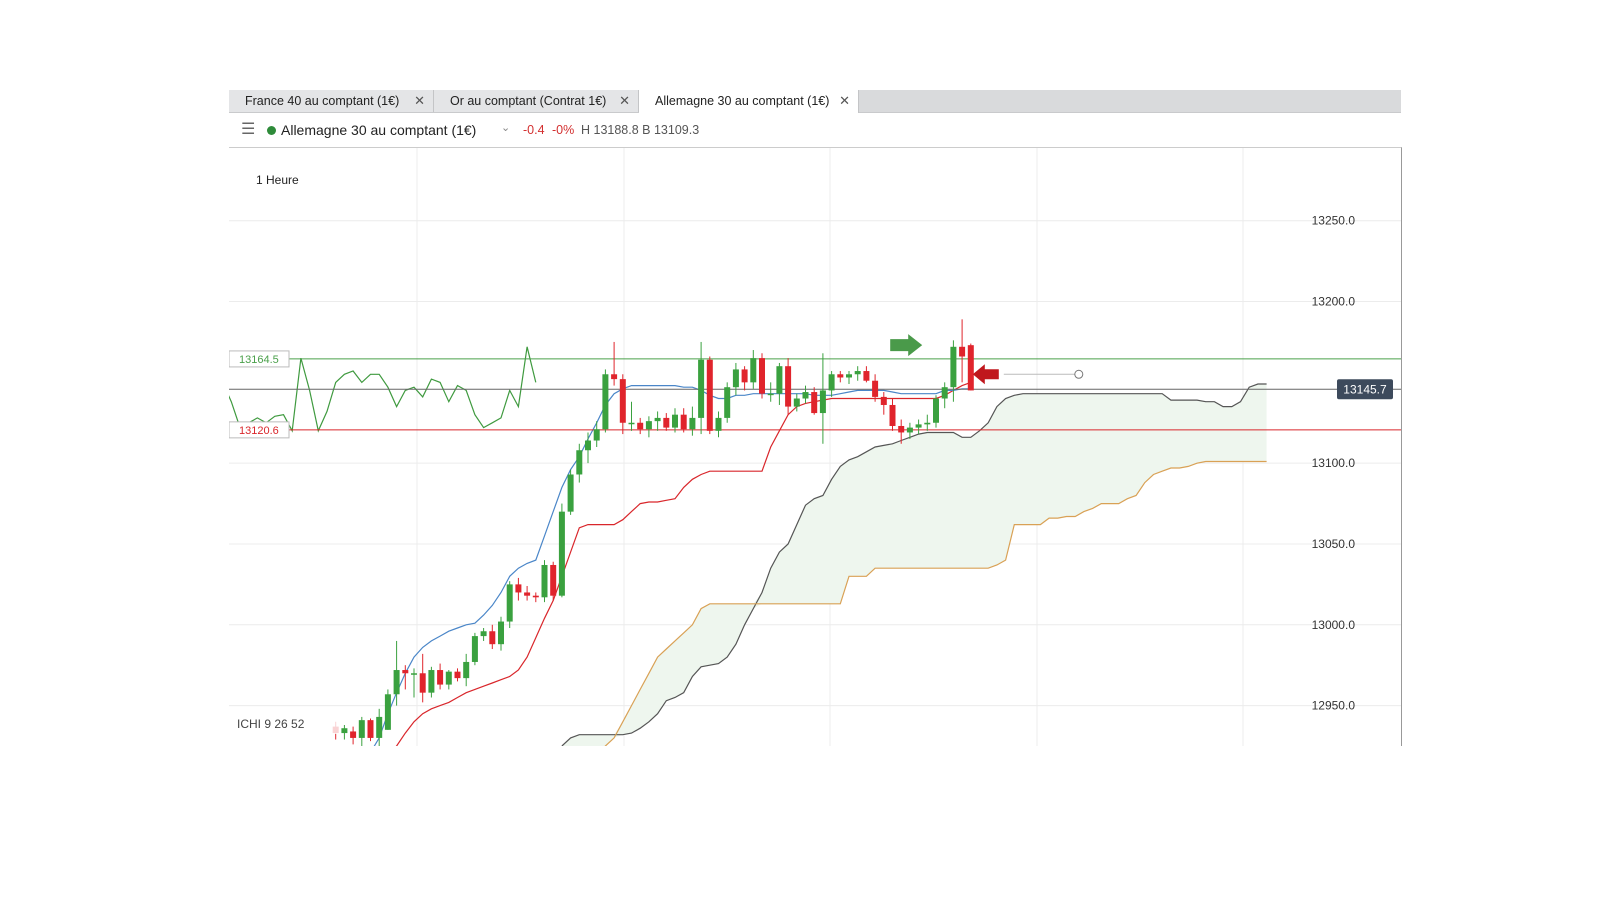 The height and width of the screenshot is (900, 1600). Describe the element at coordinates (1334, 706) in the screenshot. I see `y-tick-label: 12950.0` at that location.